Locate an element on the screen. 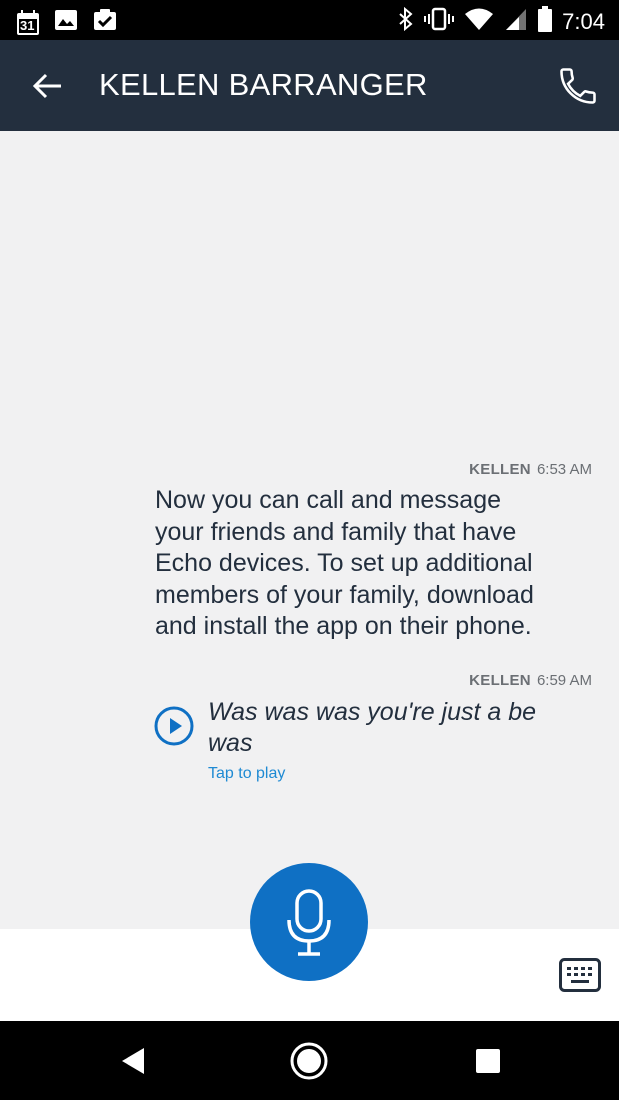 Image resolution: width=619 pixels, height=1100 pixels. message-line: members of your family, download is located at coordinates (344, 594).